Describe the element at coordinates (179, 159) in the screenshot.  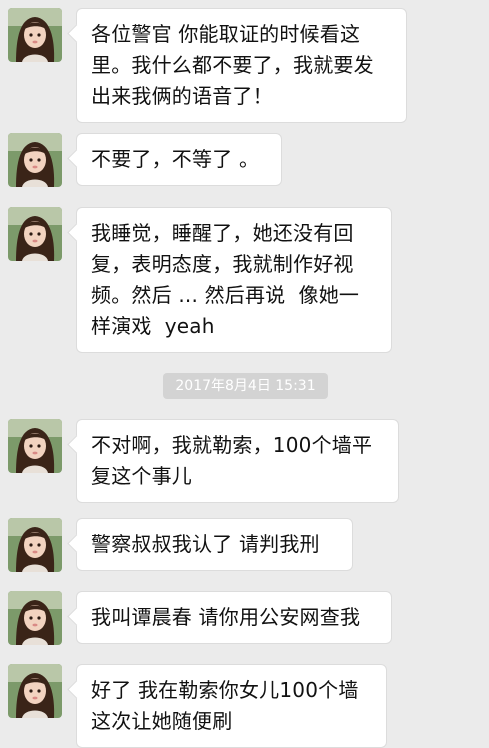
I see `message-bubble: 不要了，不等了 。` at that location.